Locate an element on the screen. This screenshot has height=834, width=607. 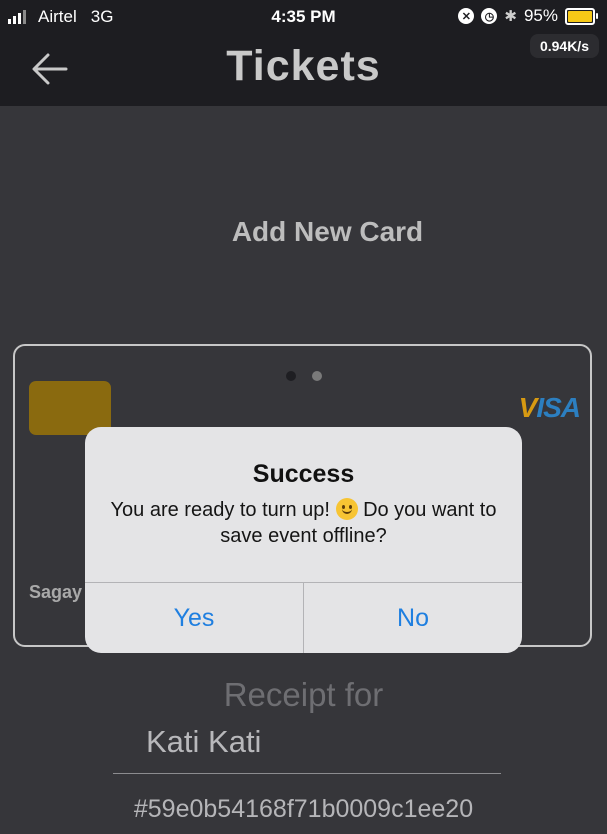
no-button: No is located at coordinates (412, 618).